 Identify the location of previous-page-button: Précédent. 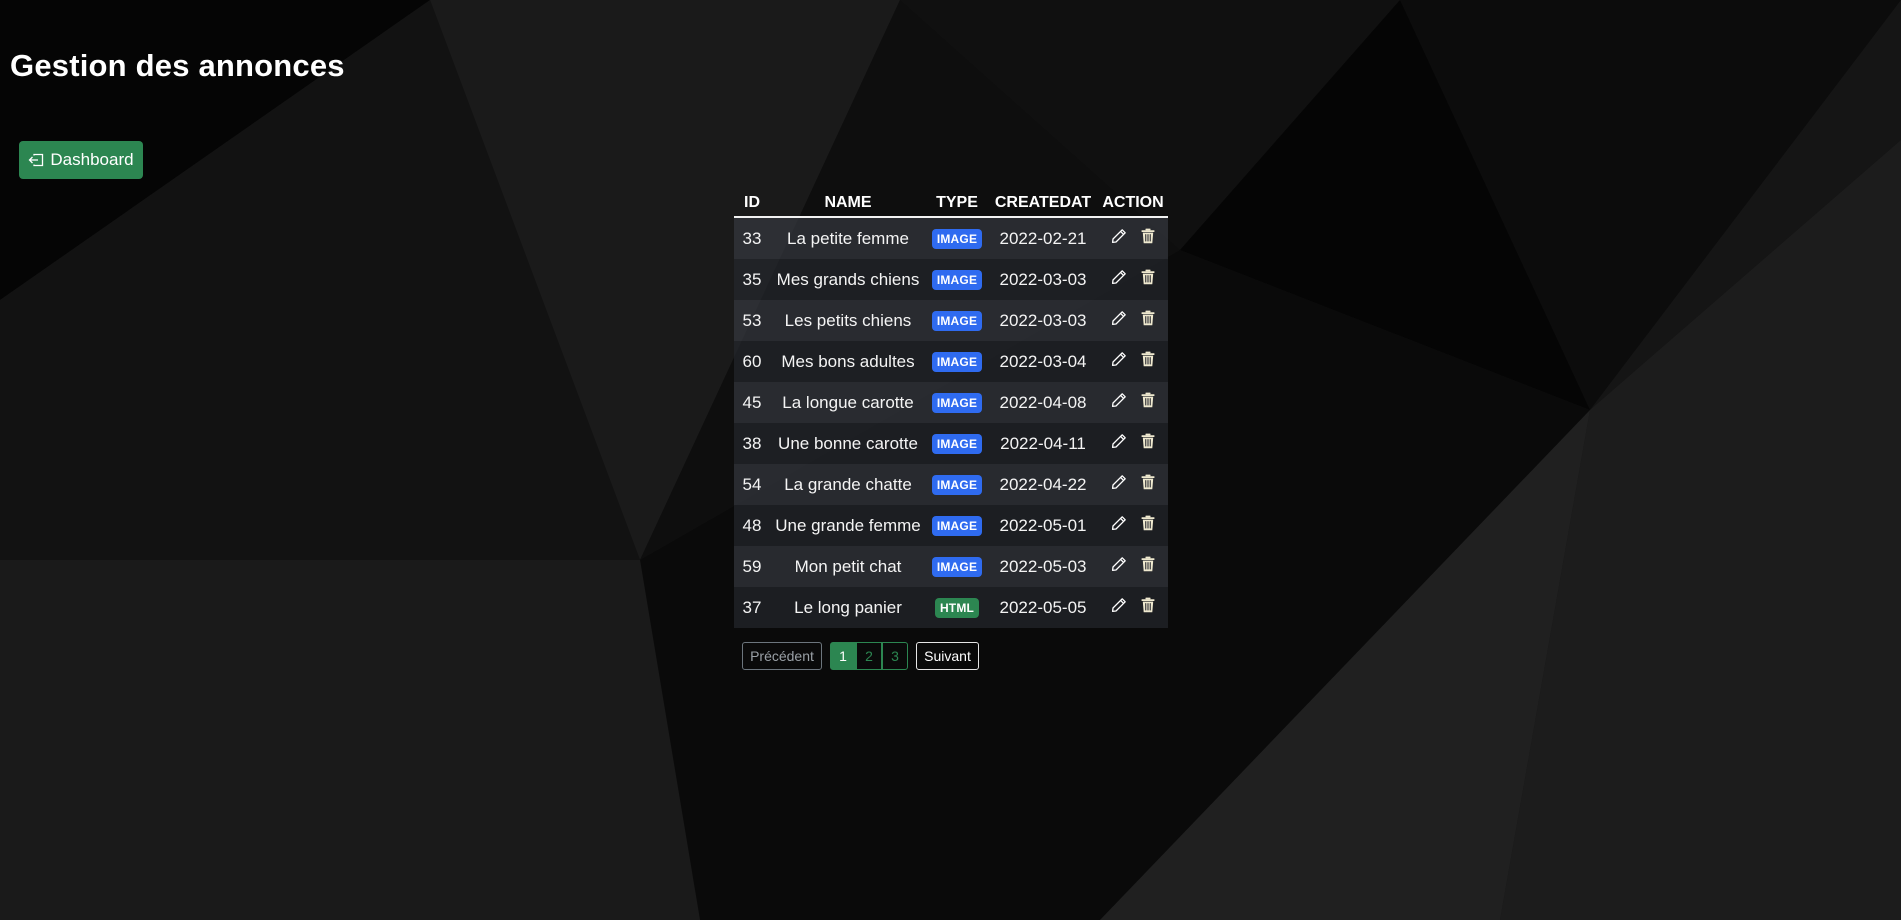
(782, 656).